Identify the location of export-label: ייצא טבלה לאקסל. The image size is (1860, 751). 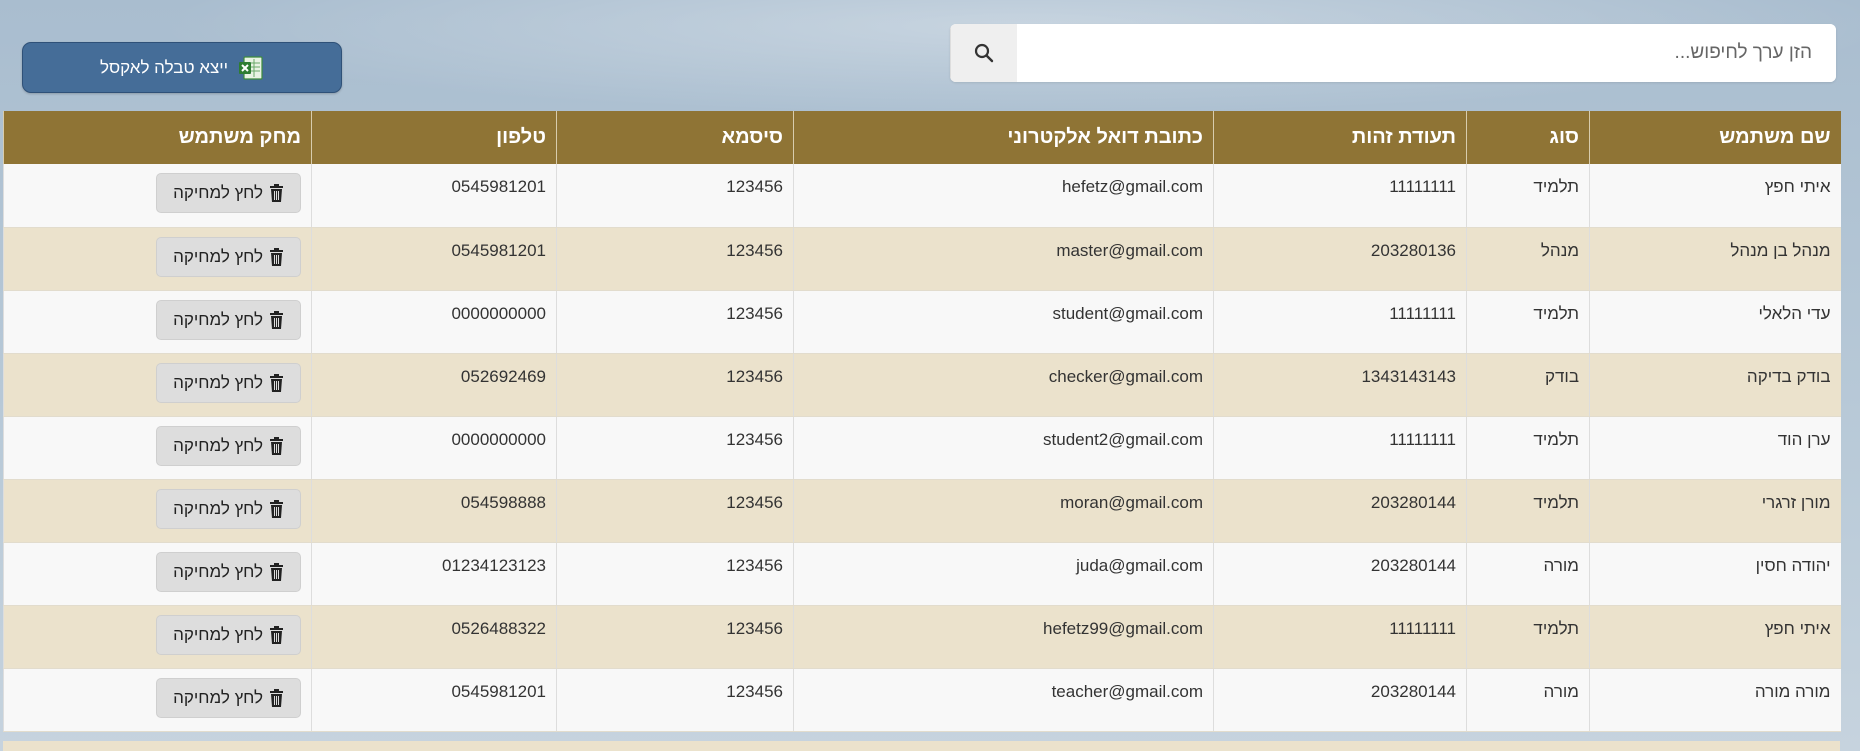
(164, 67).